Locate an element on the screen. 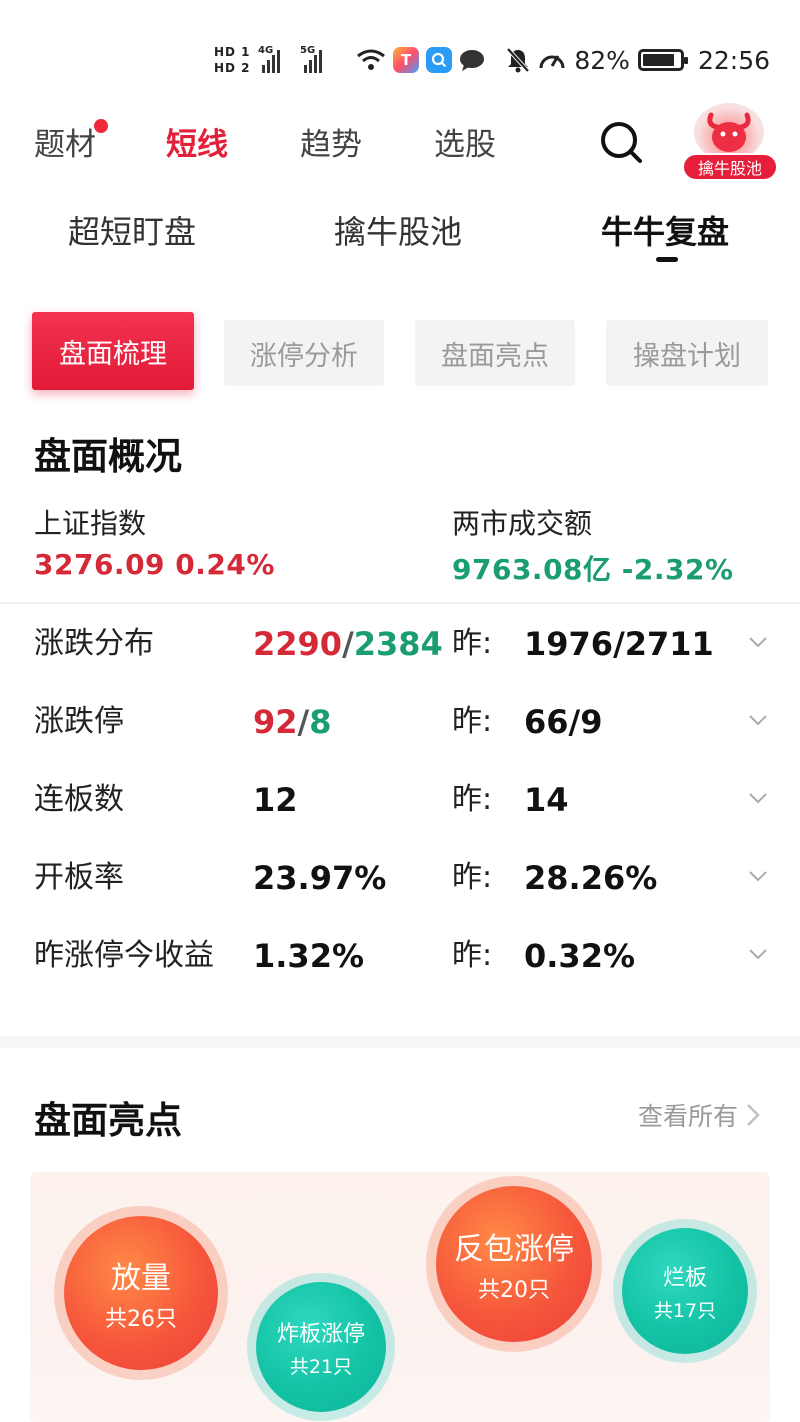 Image resolution: width=800 pixels, height=1422 pixels. mute-bell-icon is located at coordinates (518, 60).